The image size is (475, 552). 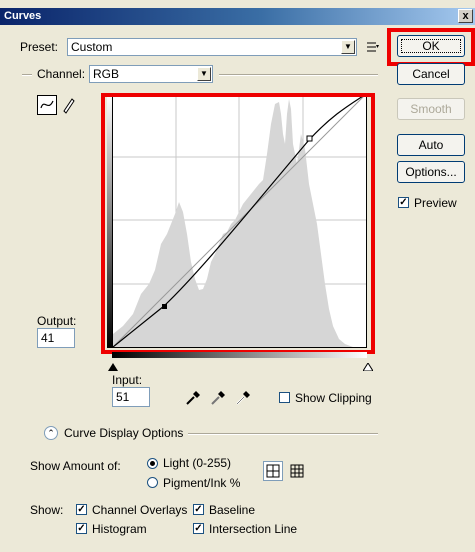 I want to click on channel-overlays-label: Channel Overlays, so click(x=140, y=510).